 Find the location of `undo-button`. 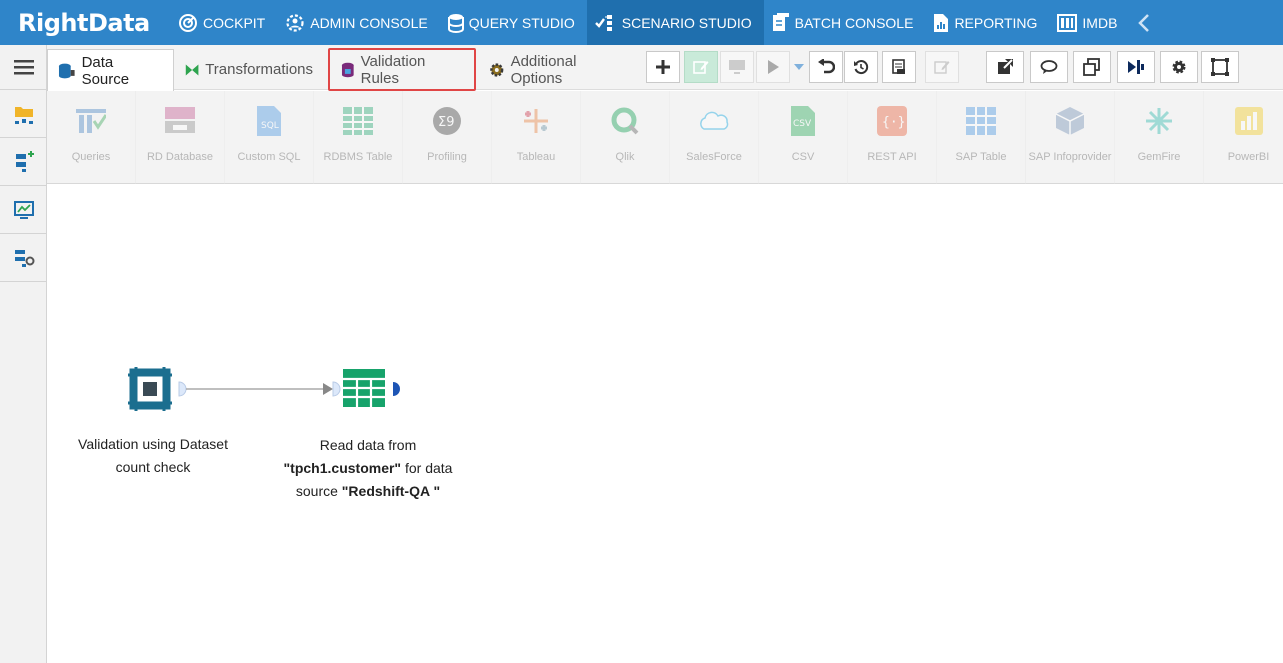

undo-button is located at coordinates (826, 67).